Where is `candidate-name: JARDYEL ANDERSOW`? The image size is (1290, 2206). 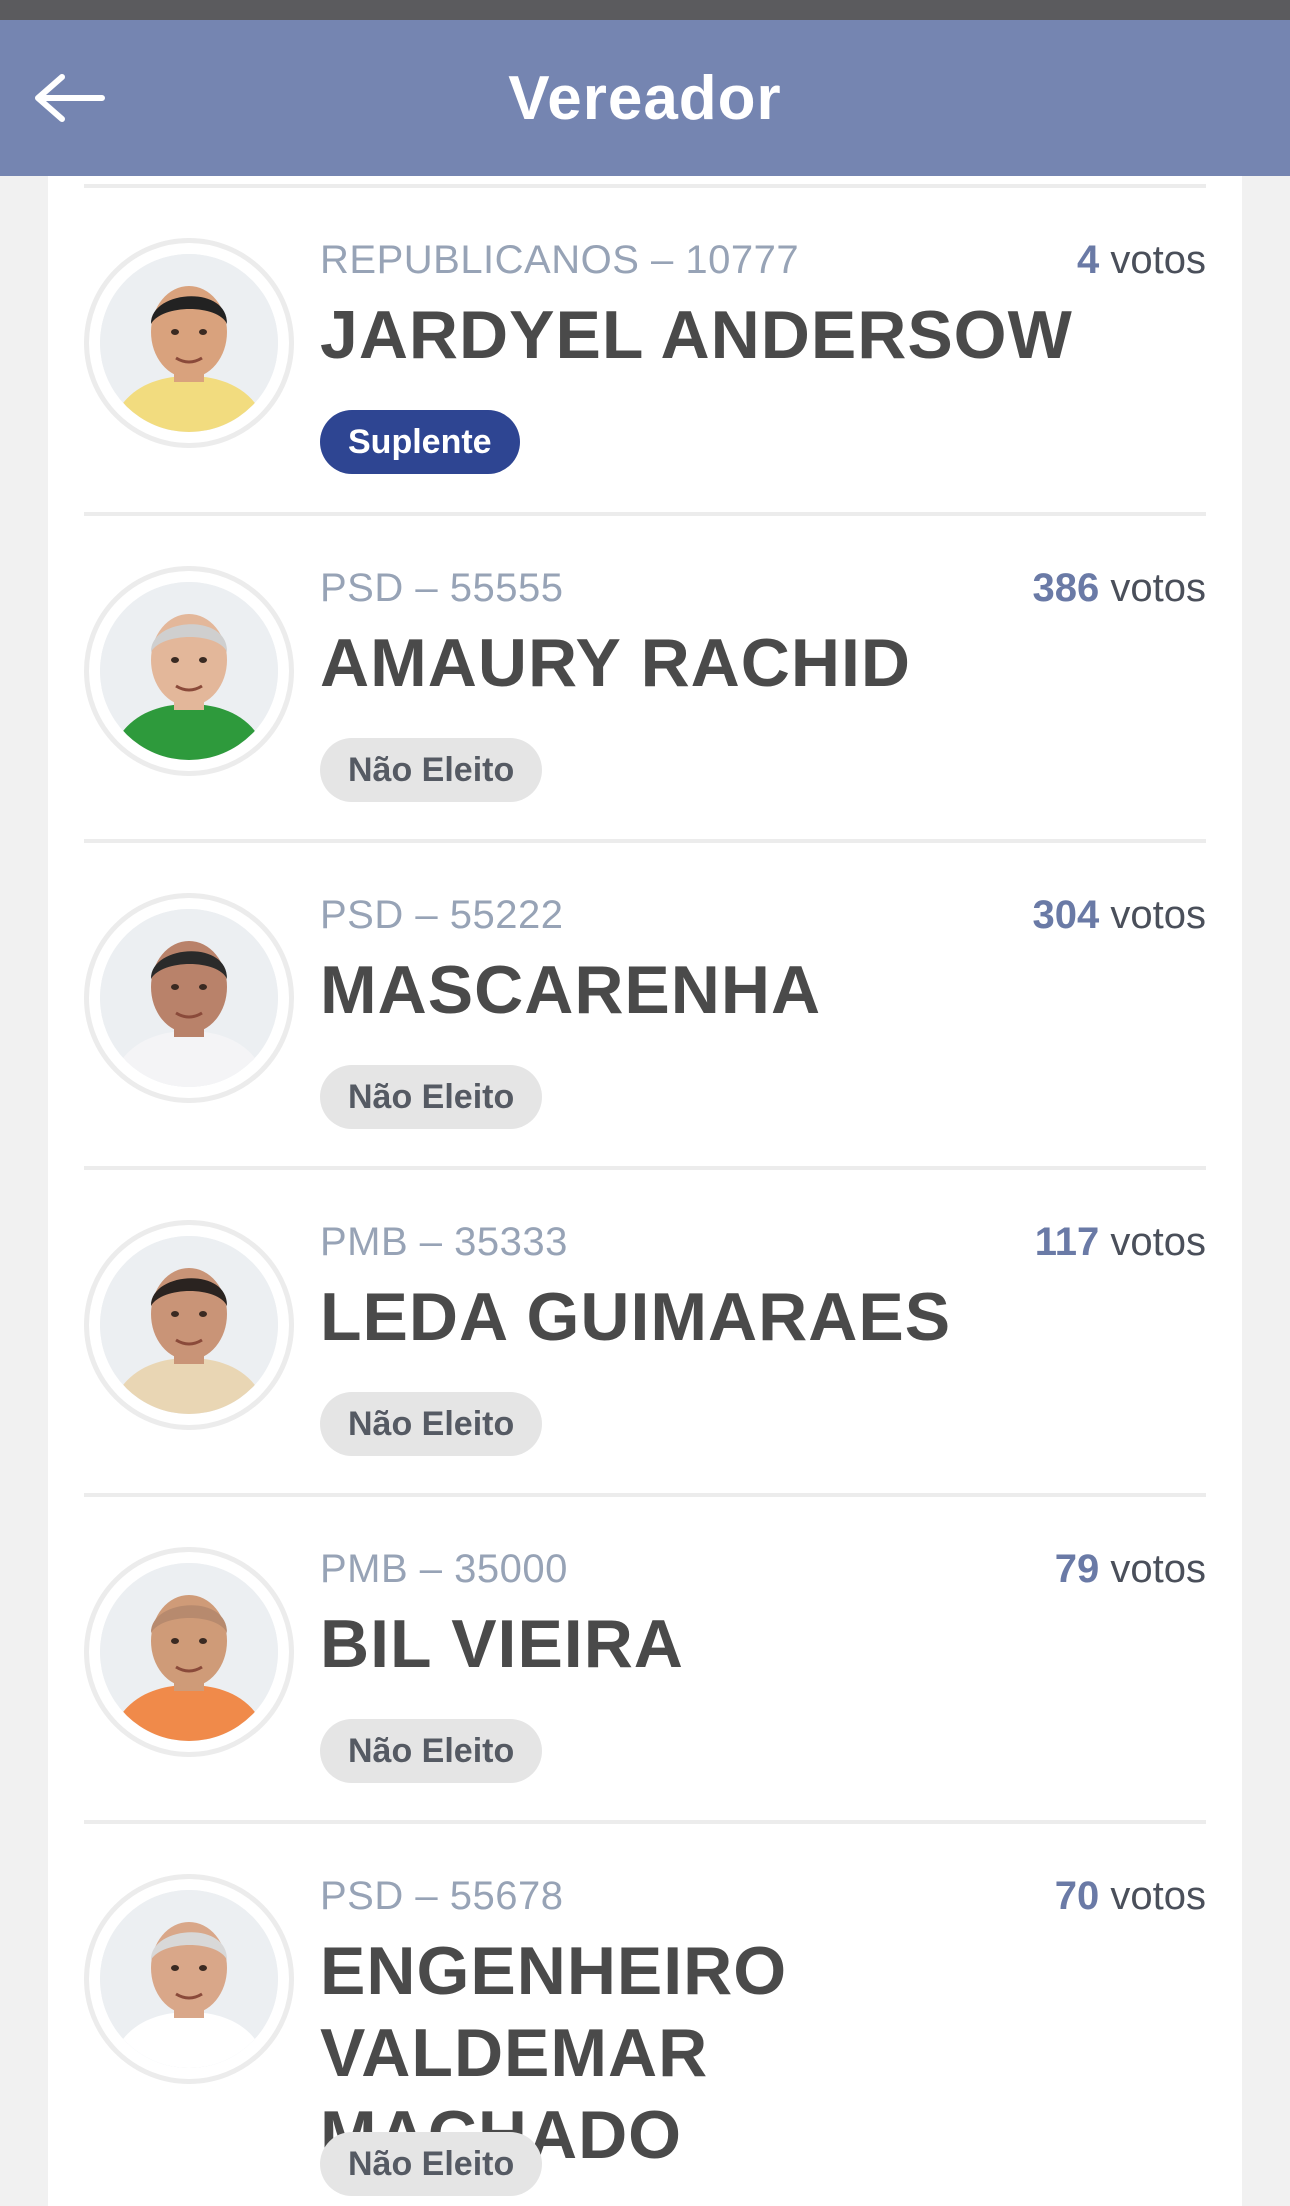
candidate-name: JARDYEL ANDERSOW is located at coordinates (696, 335).